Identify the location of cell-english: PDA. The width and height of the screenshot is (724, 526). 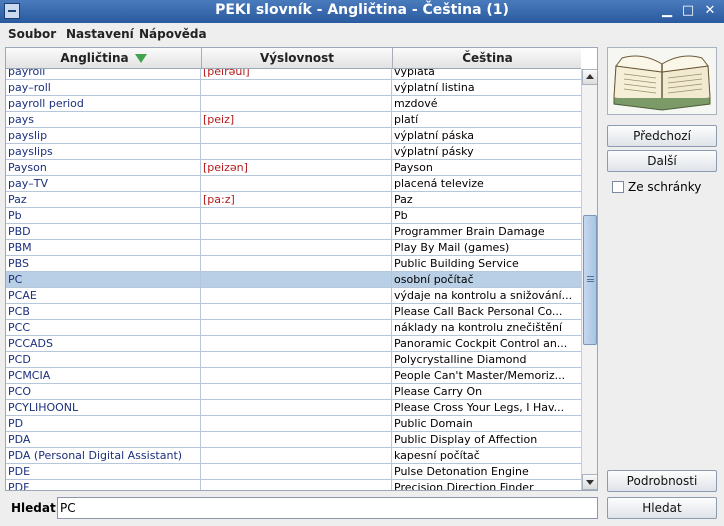
(103, 439).